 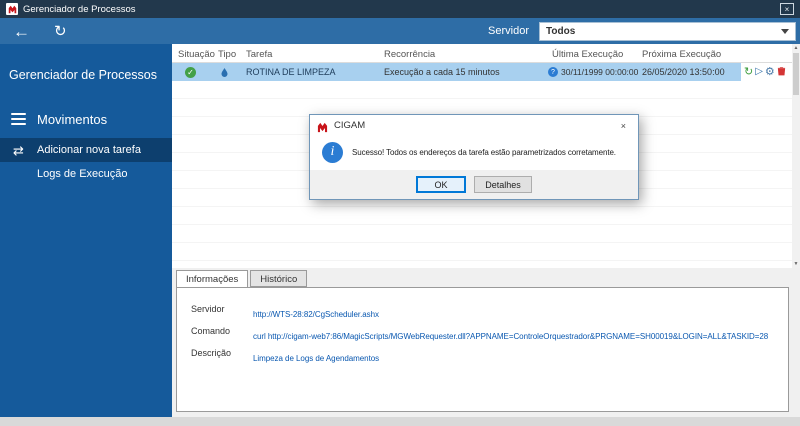 I want to click on col-tarefa: Tarefa, so click(x=259, y=54).